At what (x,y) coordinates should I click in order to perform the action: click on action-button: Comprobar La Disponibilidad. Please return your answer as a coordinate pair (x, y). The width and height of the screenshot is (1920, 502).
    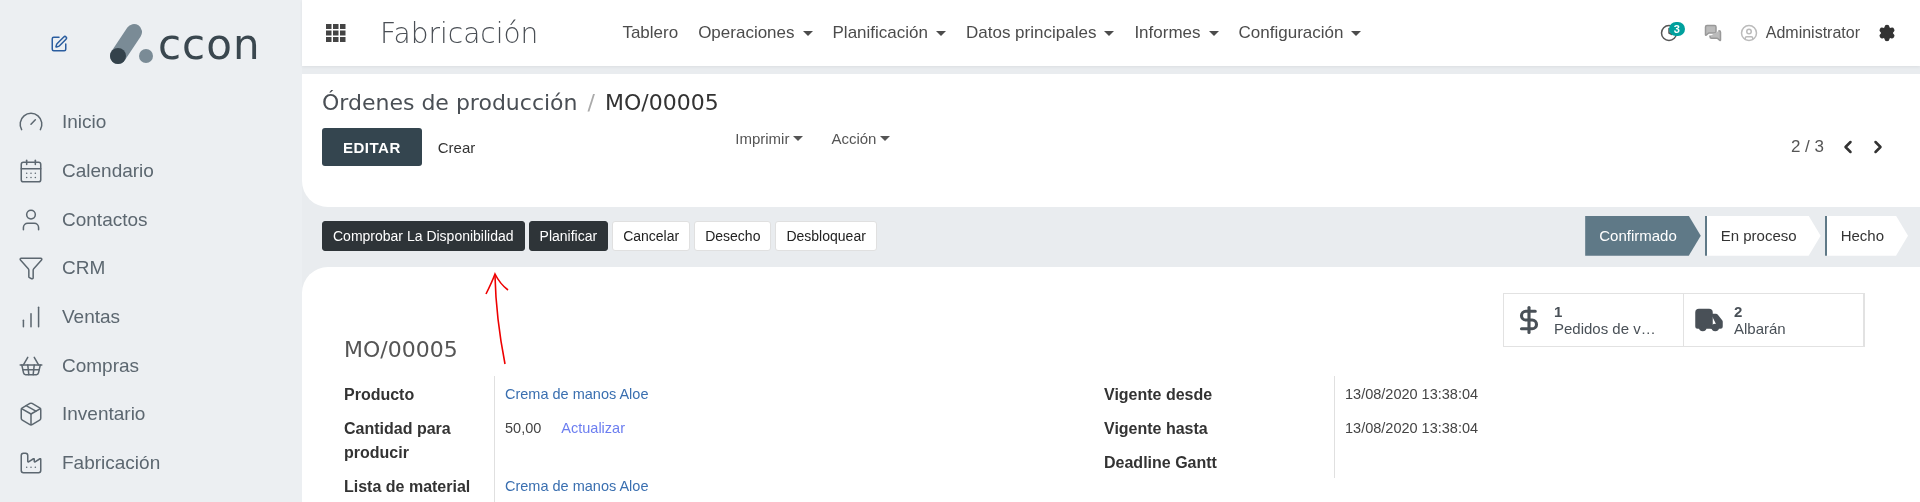
    Looking at the image, I should click on (423, 235).